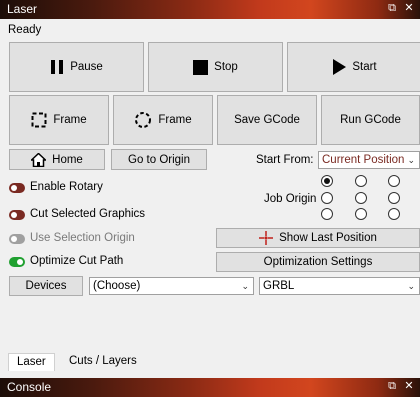 The width and height of the screenshot is (420, 397). What do you see at coordinates (327, 181) in the screenshot?
I see `job-origin-radio-top-left` at bounding box center [327, 181].